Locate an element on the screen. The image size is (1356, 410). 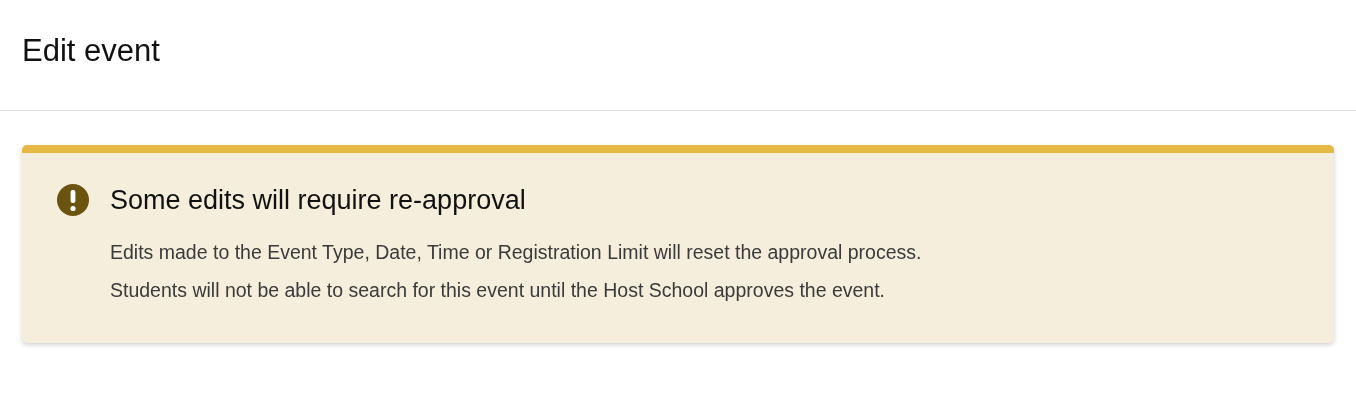
alert-title: Some edits will require re-approval is located at coordinates (318, 200).